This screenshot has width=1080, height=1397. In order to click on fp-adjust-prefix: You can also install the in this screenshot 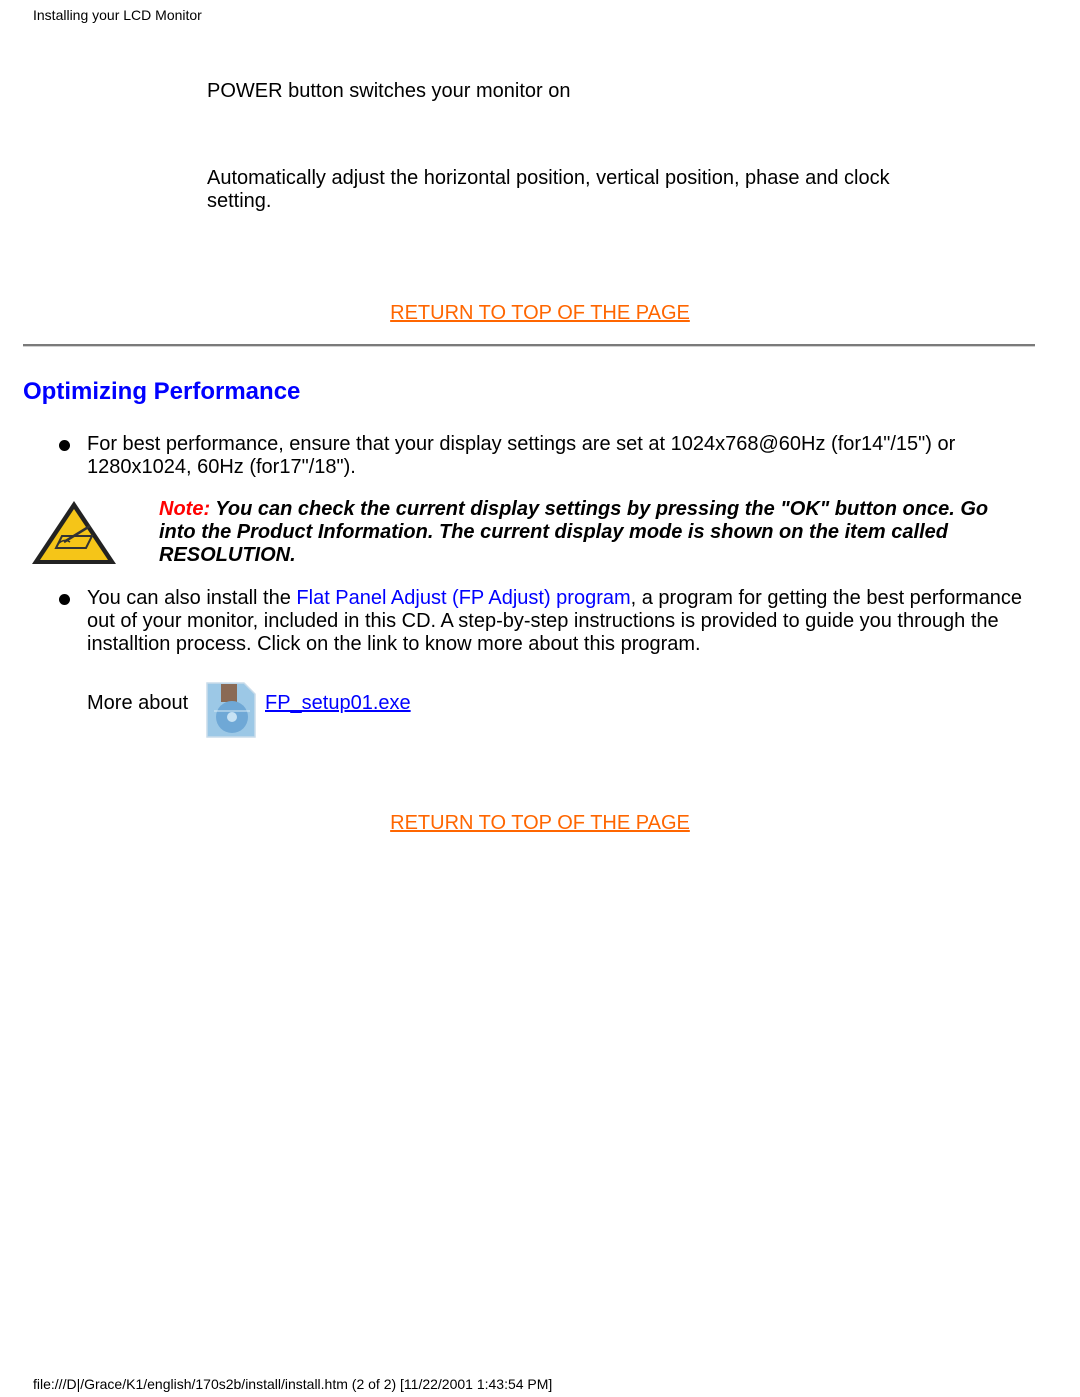, I will do `click(192, 598)`.